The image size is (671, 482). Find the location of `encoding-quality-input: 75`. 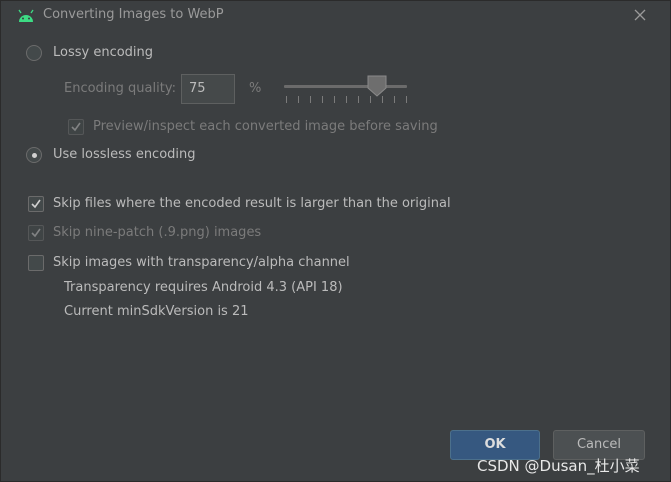

encoding-quality-input: 75 is located at coordinates (208, 89).